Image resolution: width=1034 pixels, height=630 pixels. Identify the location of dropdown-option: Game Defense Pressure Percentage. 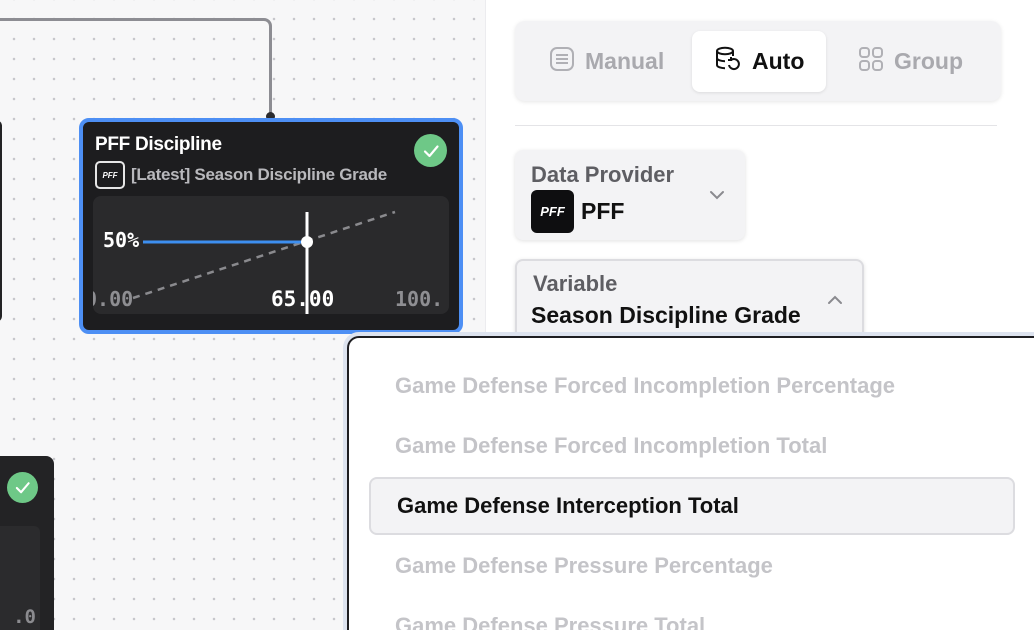
(692, 566).